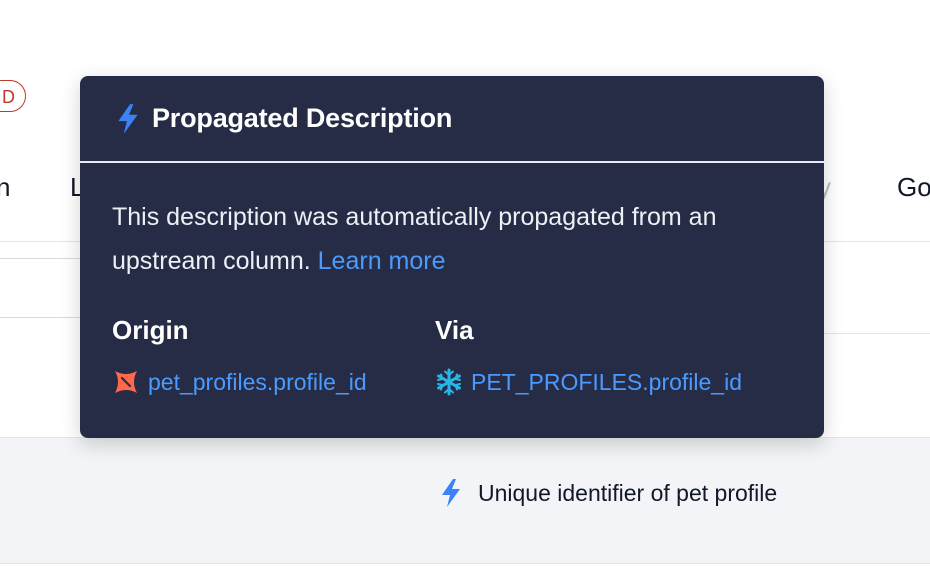  Describe the element at coordinates (273, 355) in the screenshot. I see `origin-column: Origin pet_profiles.profile_id` at that location.